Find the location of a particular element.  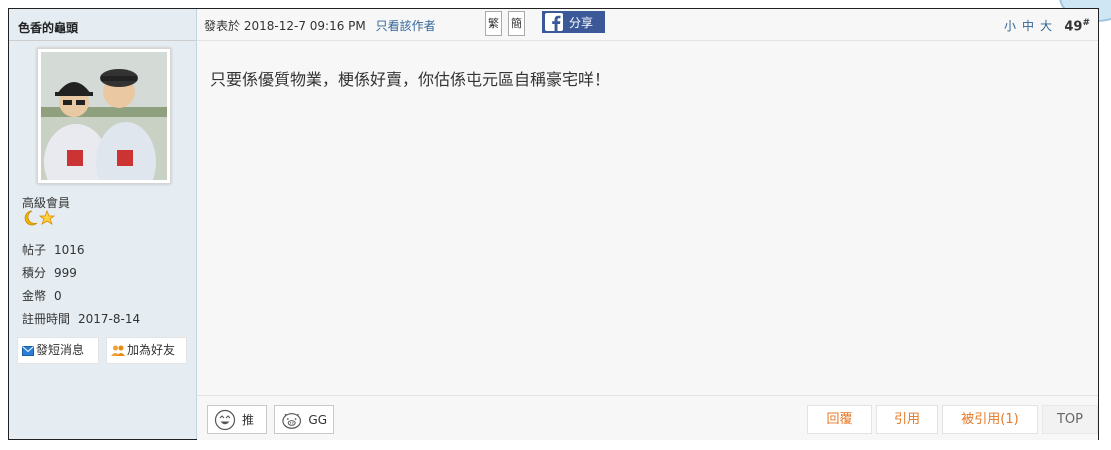

floor-number: 49# is located at coordinates (1077, 26).